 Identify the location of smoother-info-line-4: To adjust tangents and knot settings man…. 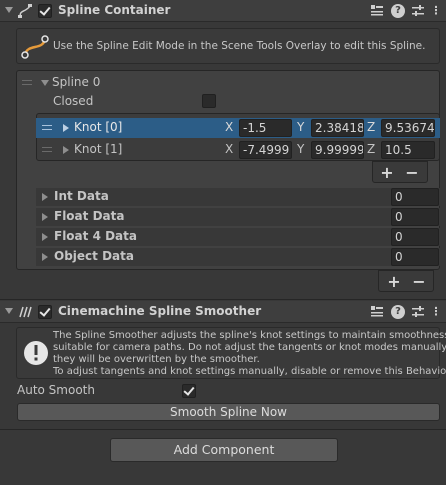
(249, 371).